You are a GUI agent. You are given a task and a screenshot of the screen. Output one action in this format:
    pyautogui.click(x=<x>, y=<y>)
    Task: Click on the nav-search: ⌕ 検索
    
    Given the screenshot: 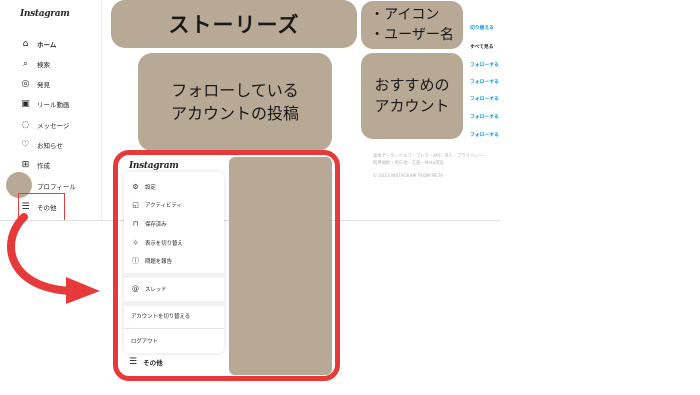 What is the action you would take?
    pyautogui.click(x=35, y=64)
    